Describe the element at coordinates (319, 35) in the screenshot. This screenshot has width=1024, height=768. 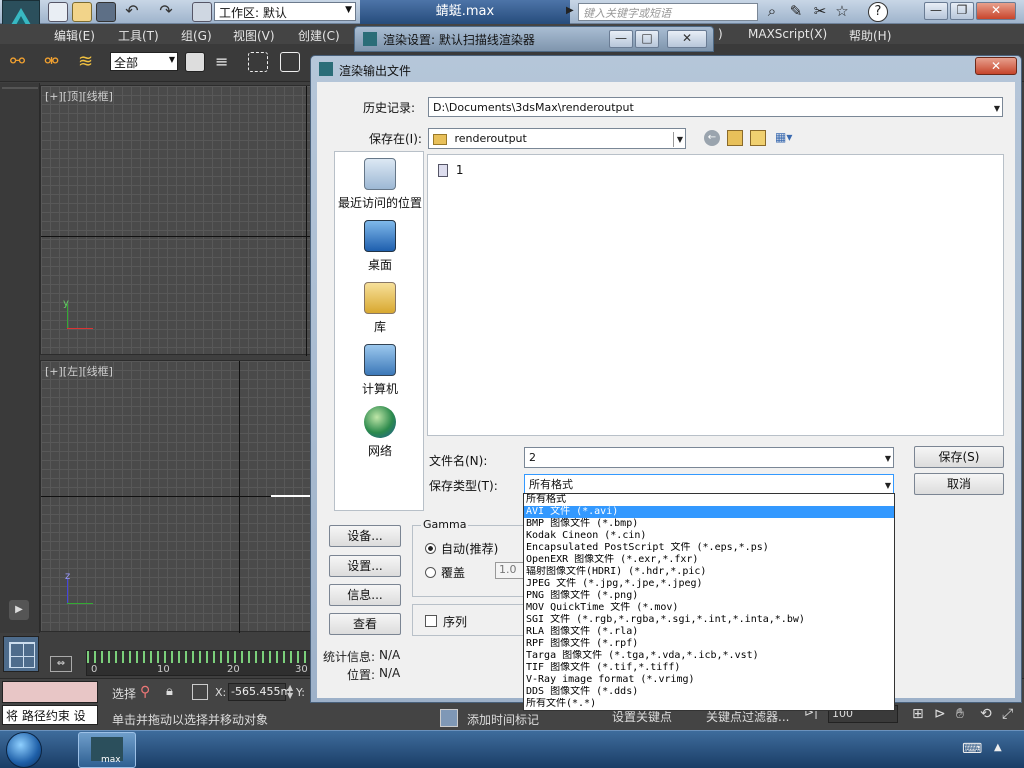
I see `menu-create: 创建(C)` at that location.